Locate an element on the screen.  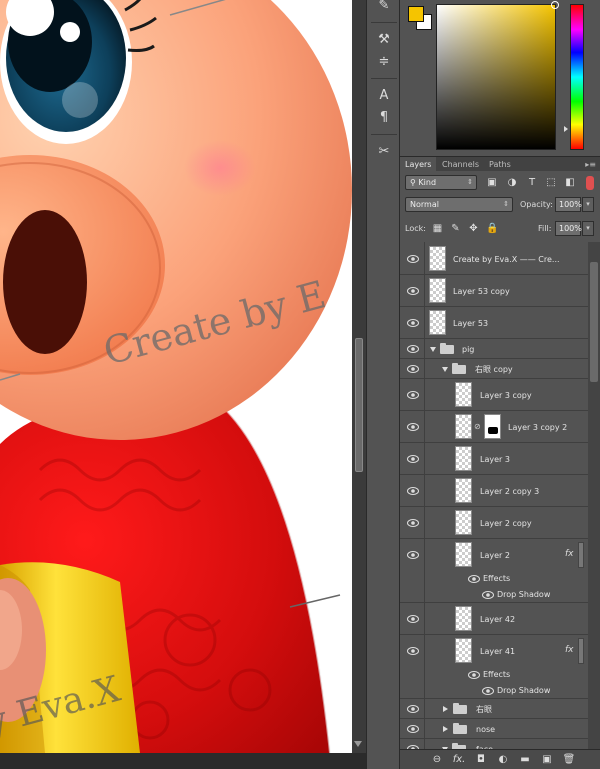
layer-row: Layer 2 copy 3 is located at coordinates (494, 491).